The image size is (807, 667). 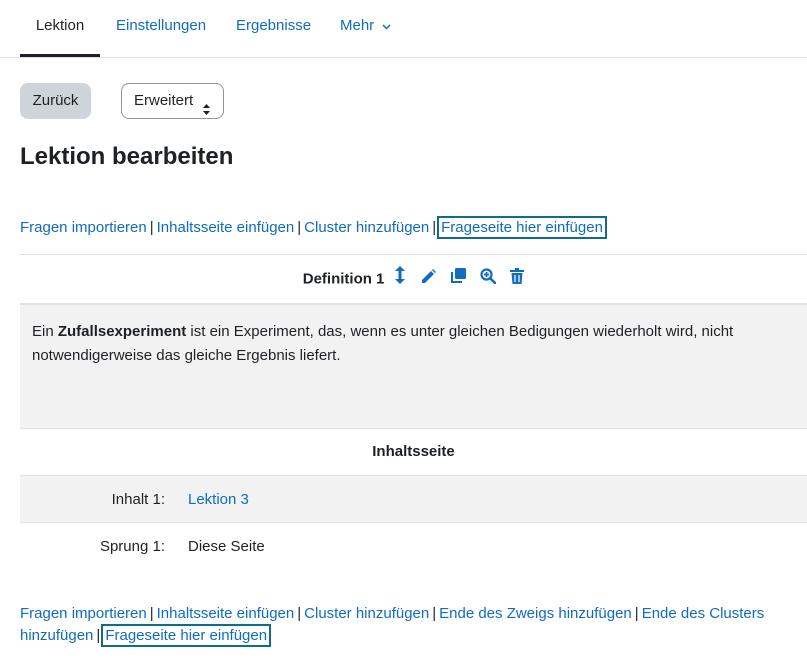 I want to click on tab-lektion: Lektion, so click(x=60, y=28).